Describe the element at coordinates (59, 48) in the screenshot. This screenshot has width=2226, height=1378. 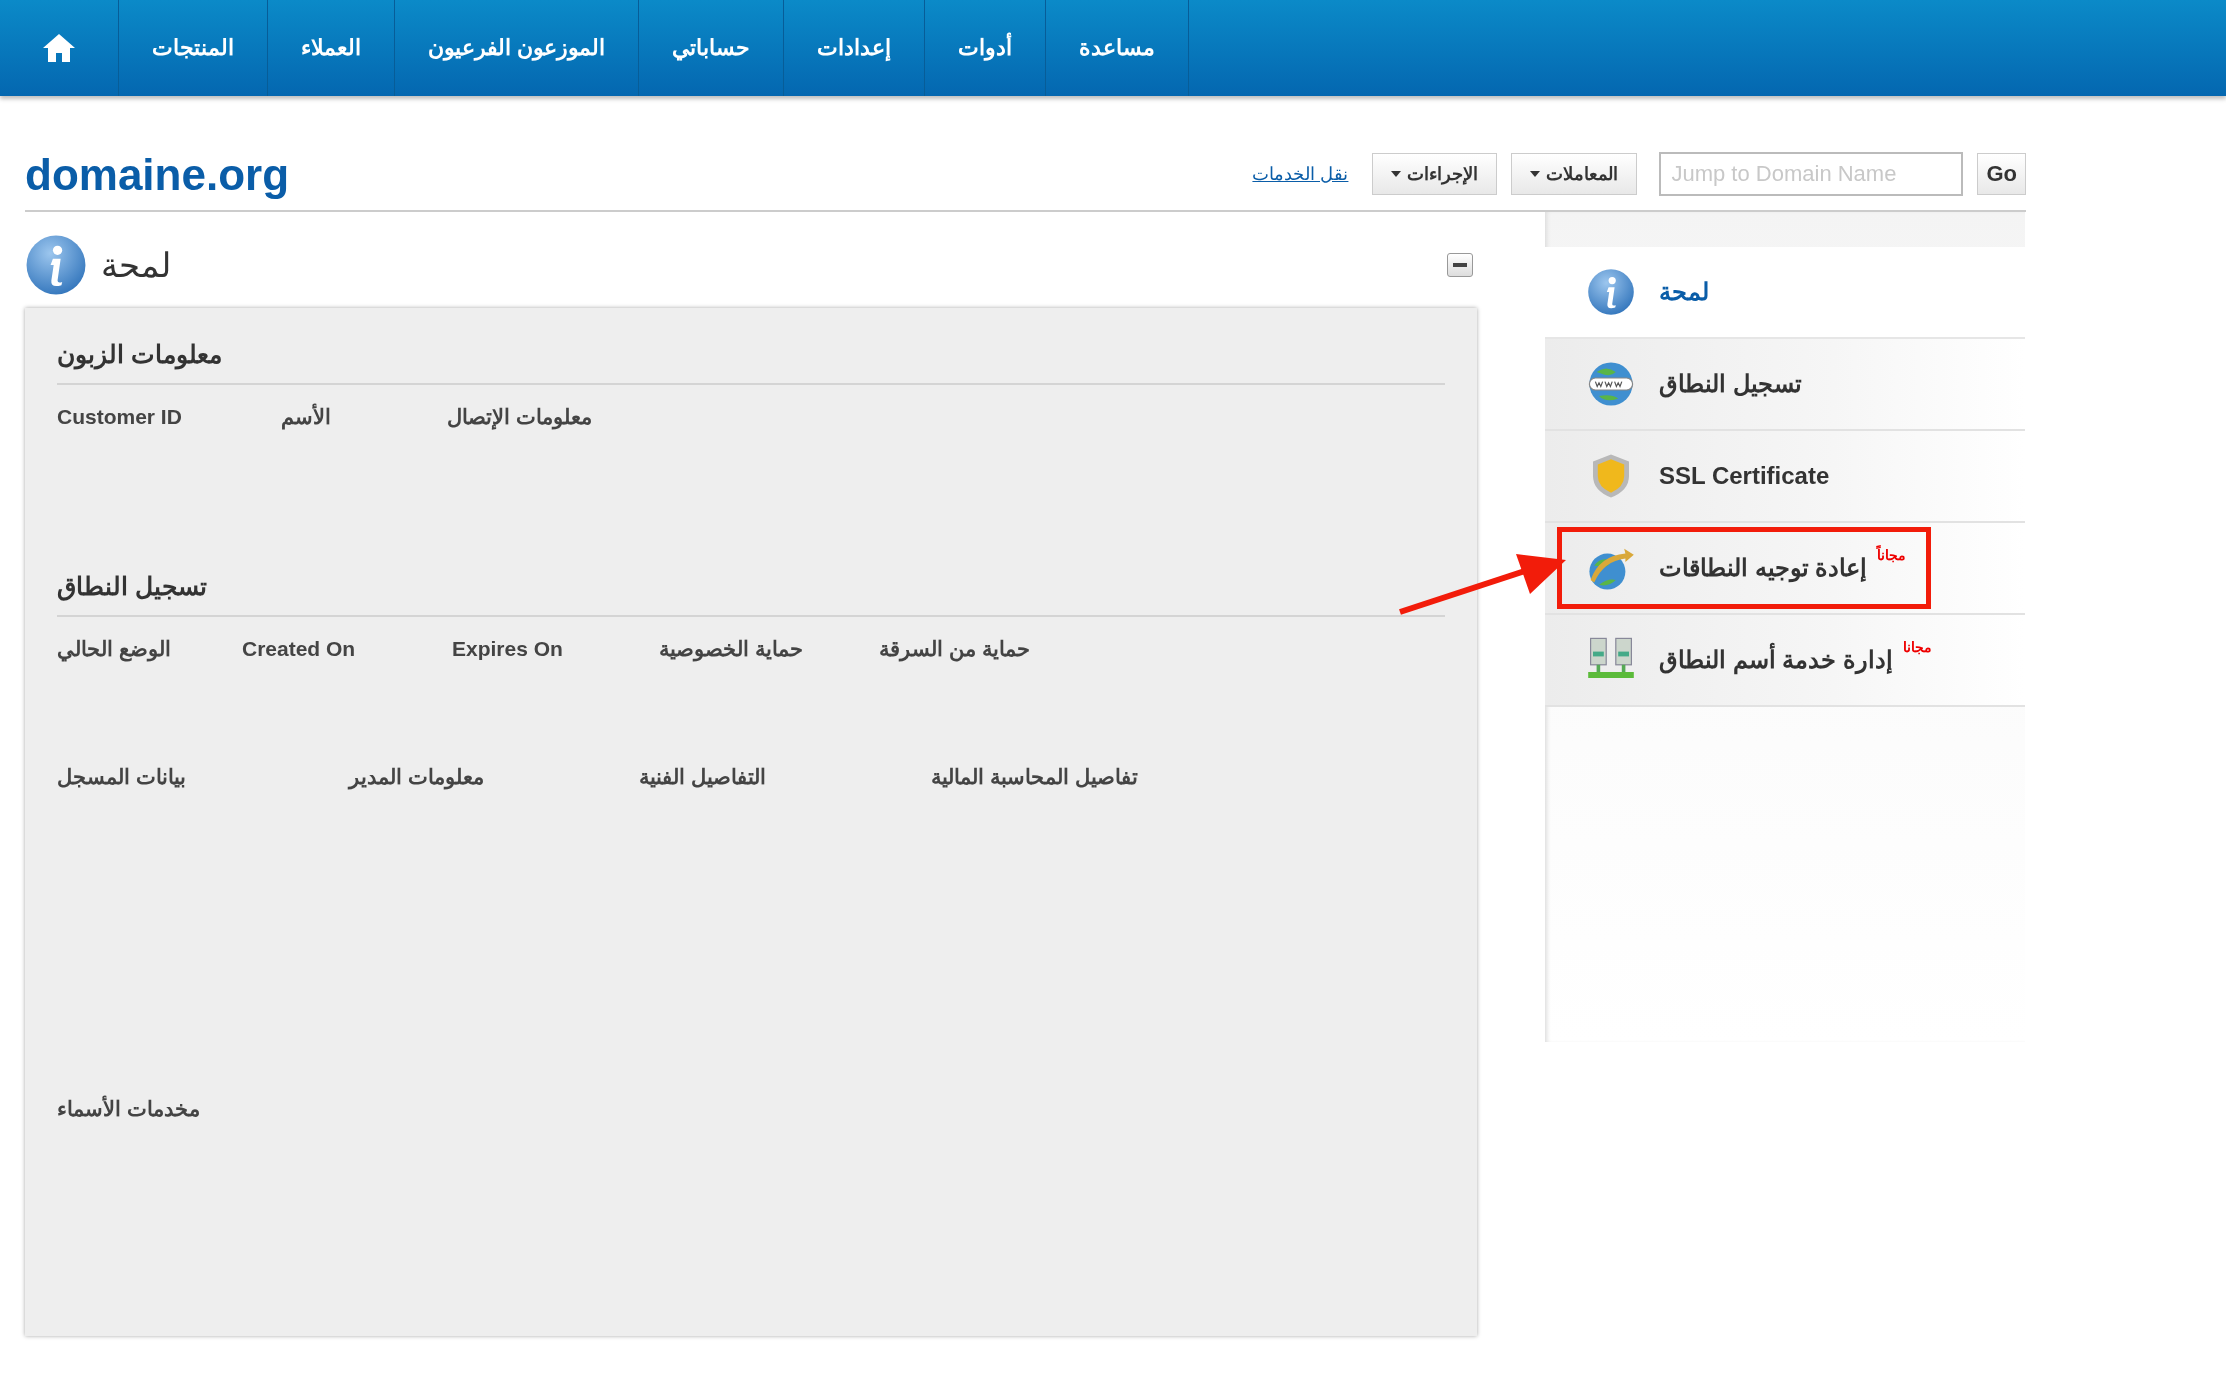
I see `home-icon` at that location.